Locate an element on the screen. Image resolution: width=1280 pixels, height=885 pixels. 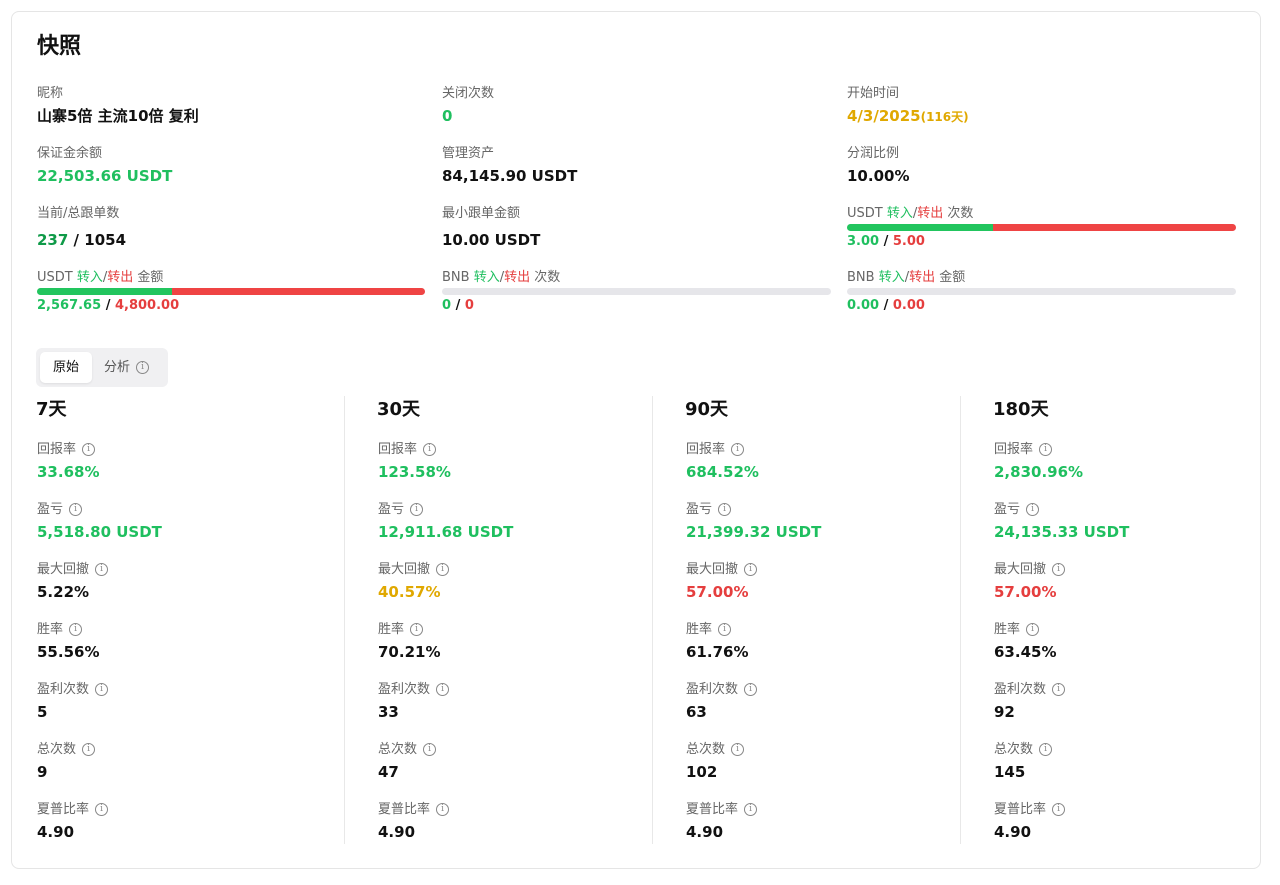
min-copy-value: 10.00 USDT is located at coordinates (491, 240).